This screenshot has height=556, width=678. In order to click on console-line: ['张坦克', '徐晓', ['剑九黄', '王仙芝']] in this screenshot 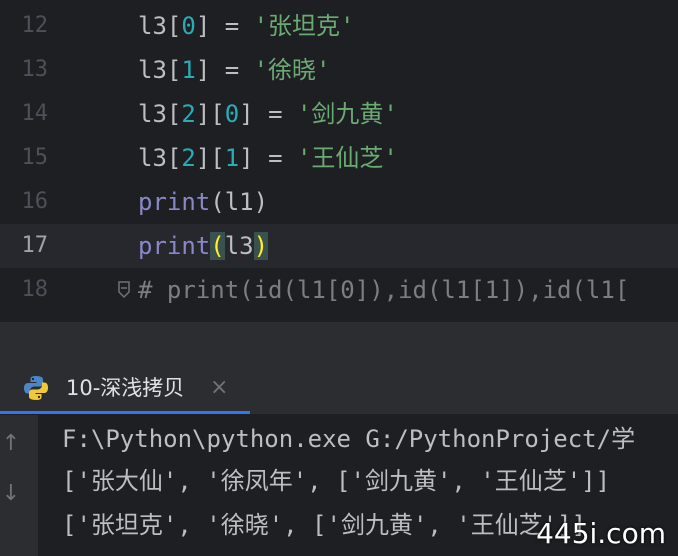, I will do `click(324, 525)`.